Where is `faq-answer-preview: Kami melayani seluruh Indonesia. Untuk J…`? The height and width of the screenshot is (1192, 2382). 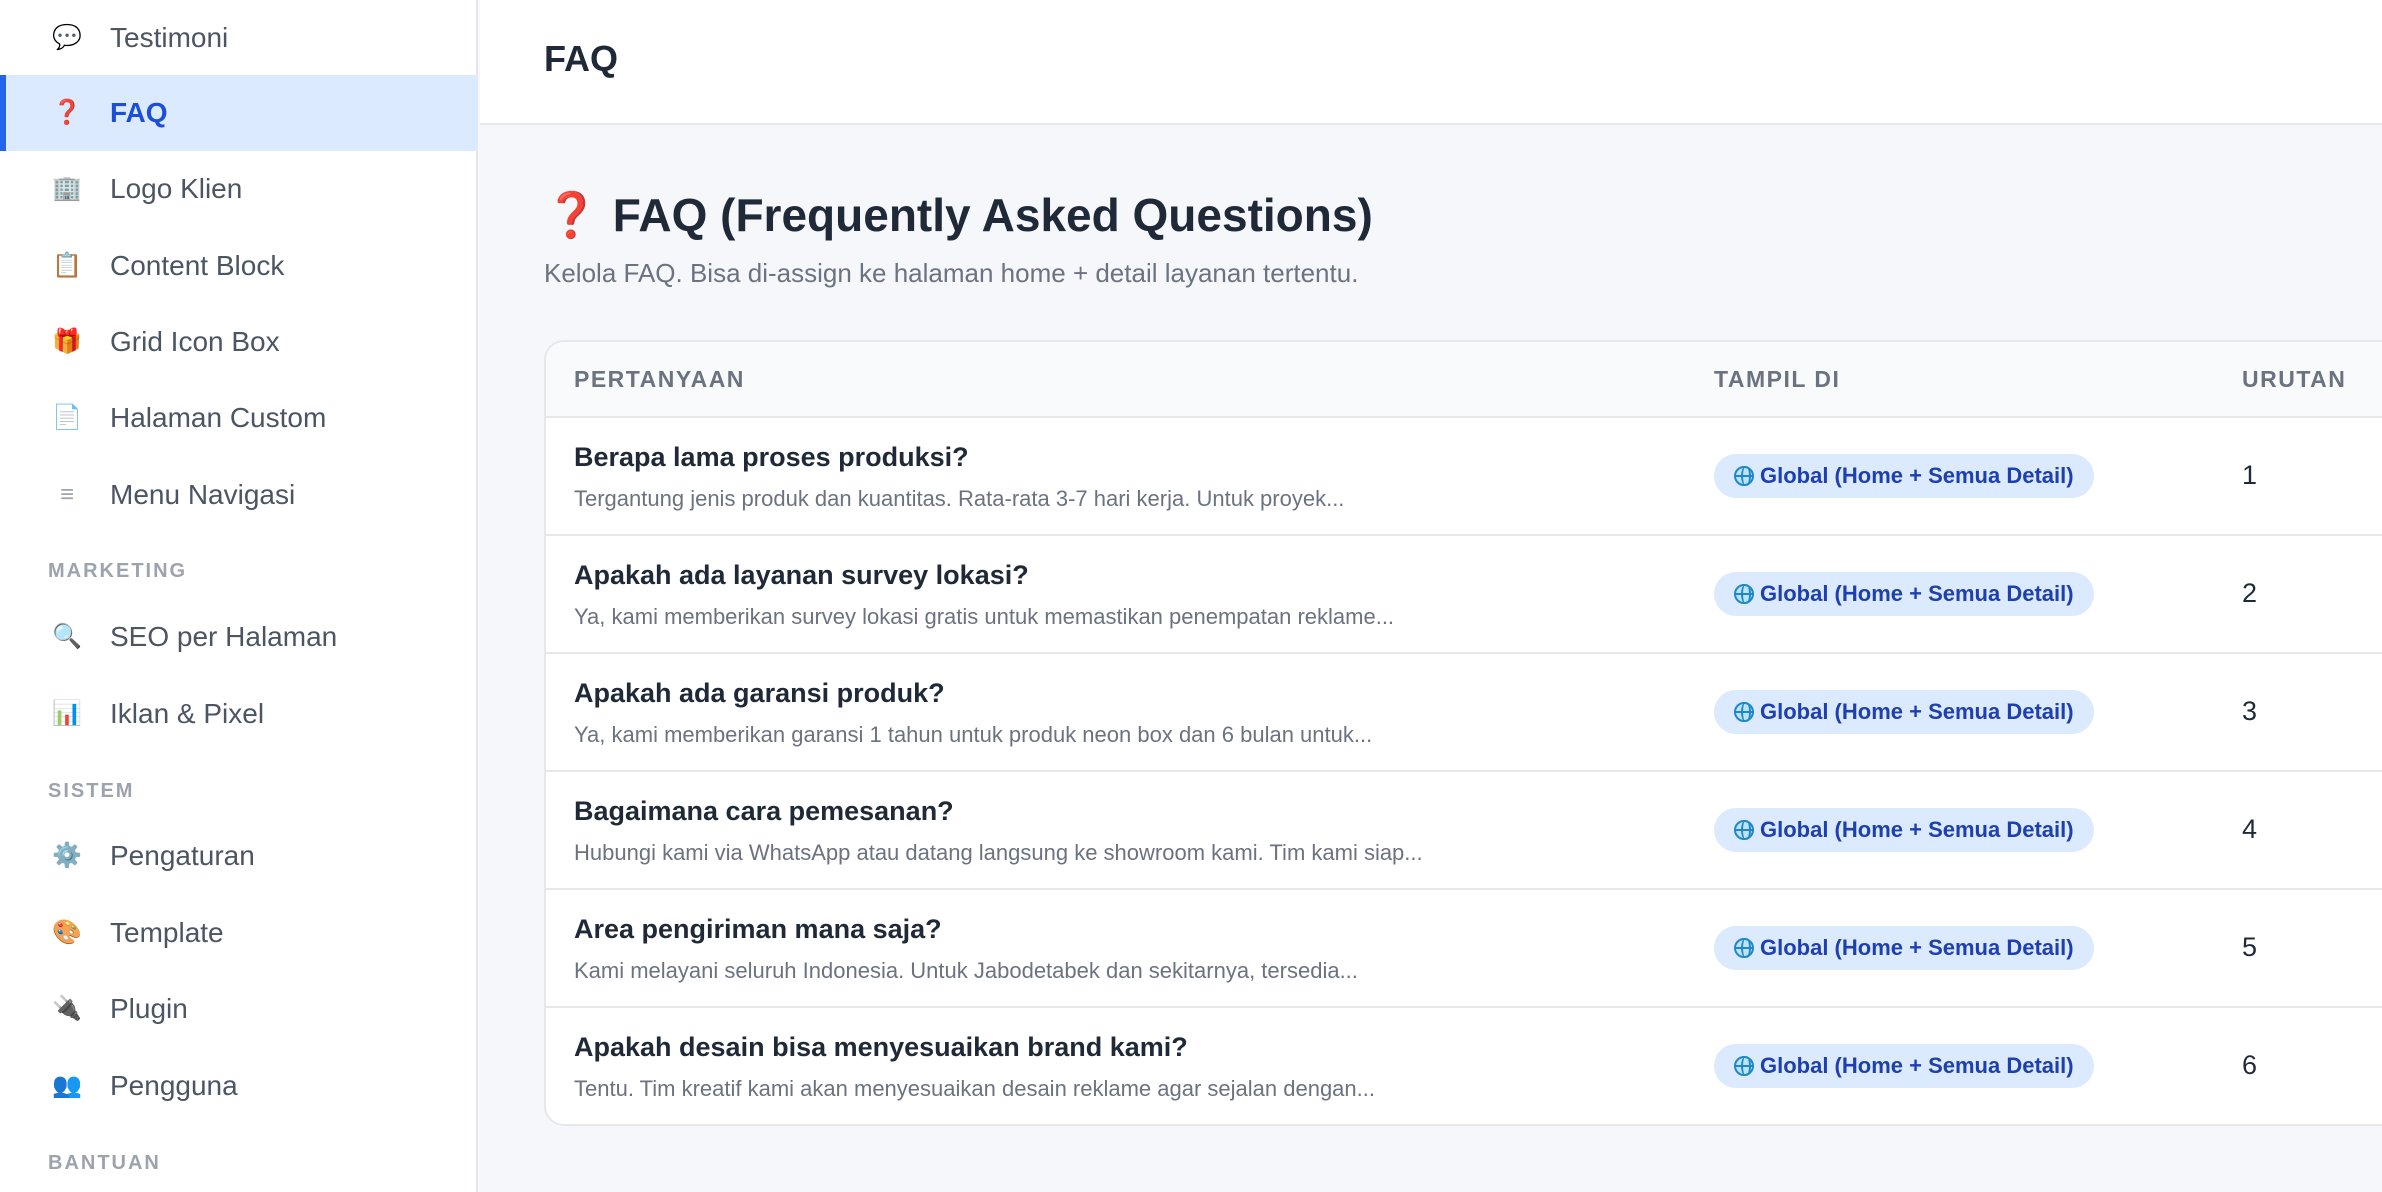 faq-answer-preview: Kami melayani seluruh Indonesia. Untuk J… is located at coordinates (966, 970).